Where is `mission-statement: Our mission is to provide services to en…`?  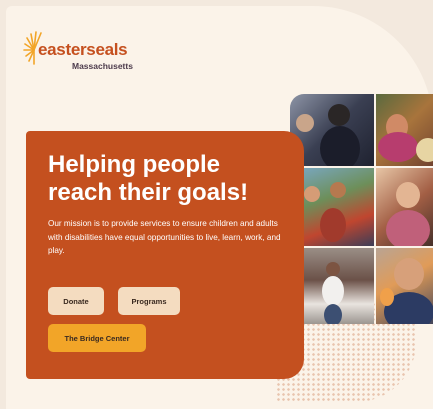
mission-statement: Our mission is to provide services to en… is located at coordinates (164, 237).